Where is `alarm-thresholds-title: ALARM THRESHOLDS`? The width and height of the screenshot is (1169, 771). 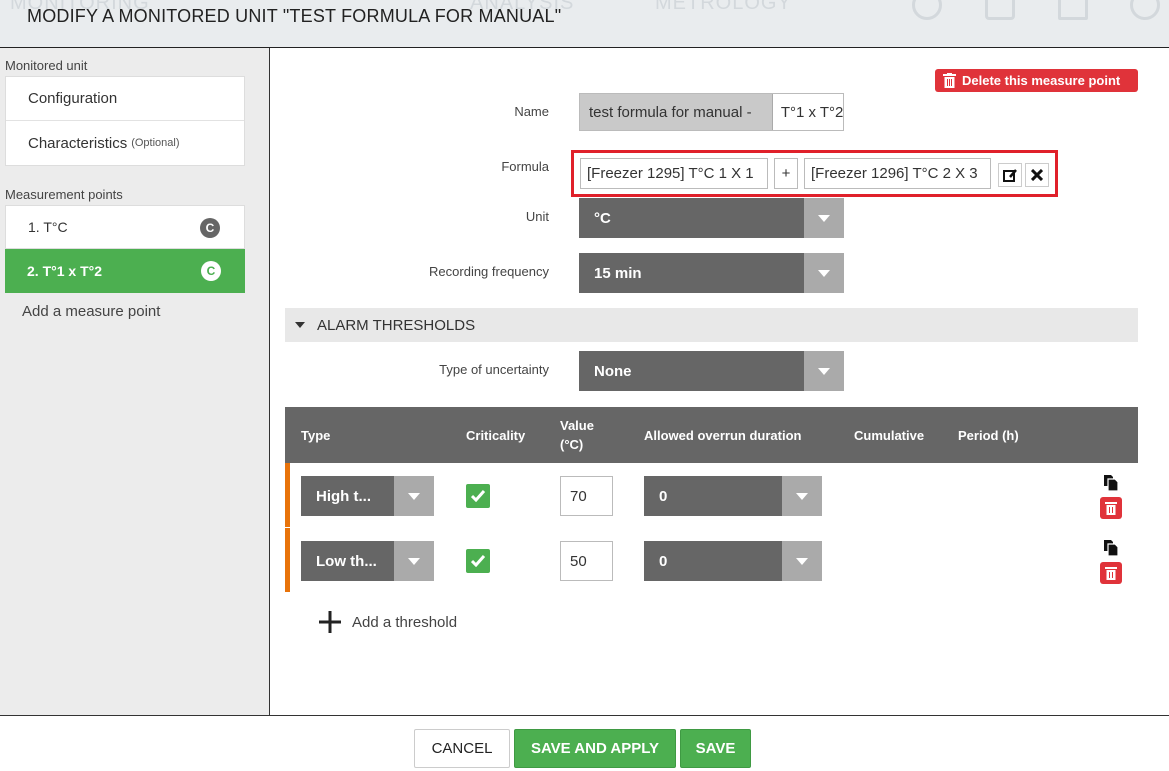
alarm-thresholds-title: ALARM THRESHOLDS is located at coordinates (396, 325).